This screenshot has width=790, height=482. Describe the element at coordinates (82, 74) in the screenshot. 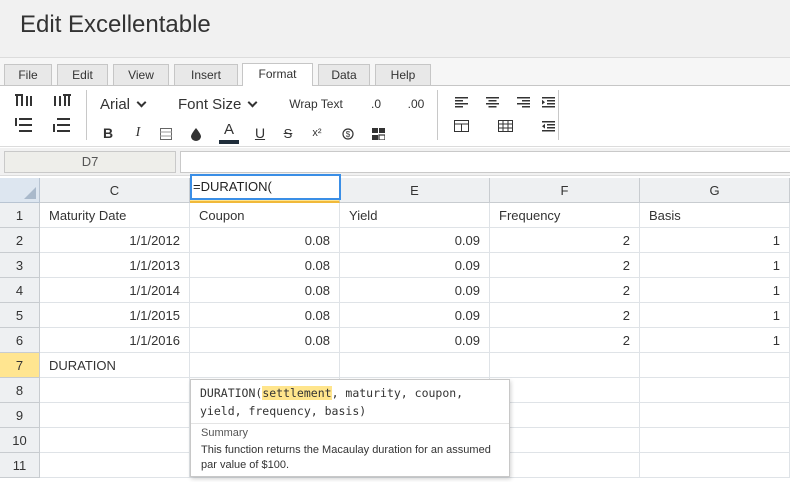

I see `tab-edit: Edit` at that location.